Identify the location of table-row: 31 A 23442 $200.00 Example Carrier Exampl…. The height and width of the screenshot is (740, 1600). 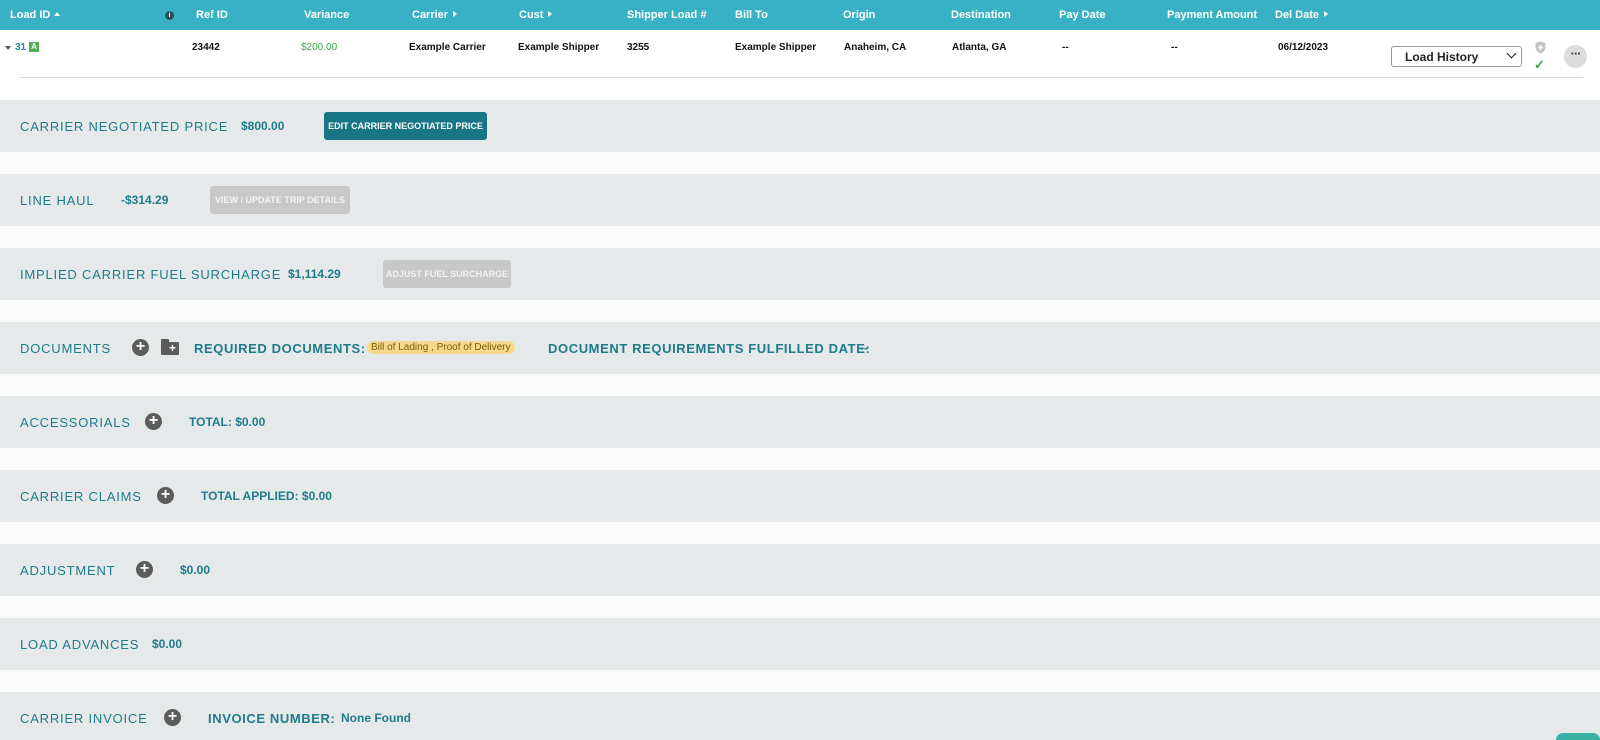
(800, 65).